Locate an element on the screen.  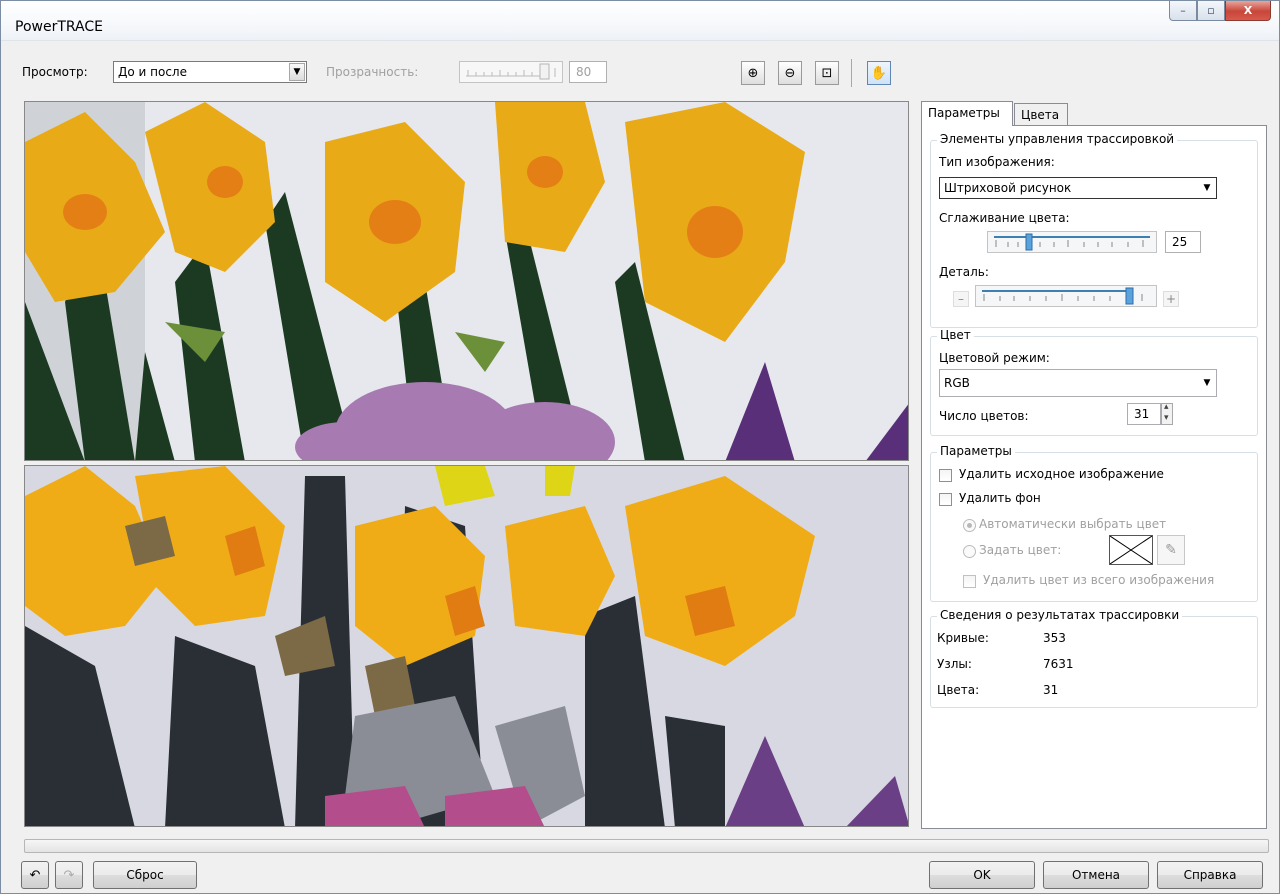
transparency-label: Прозрачность: is located at coordinates (372, 72).